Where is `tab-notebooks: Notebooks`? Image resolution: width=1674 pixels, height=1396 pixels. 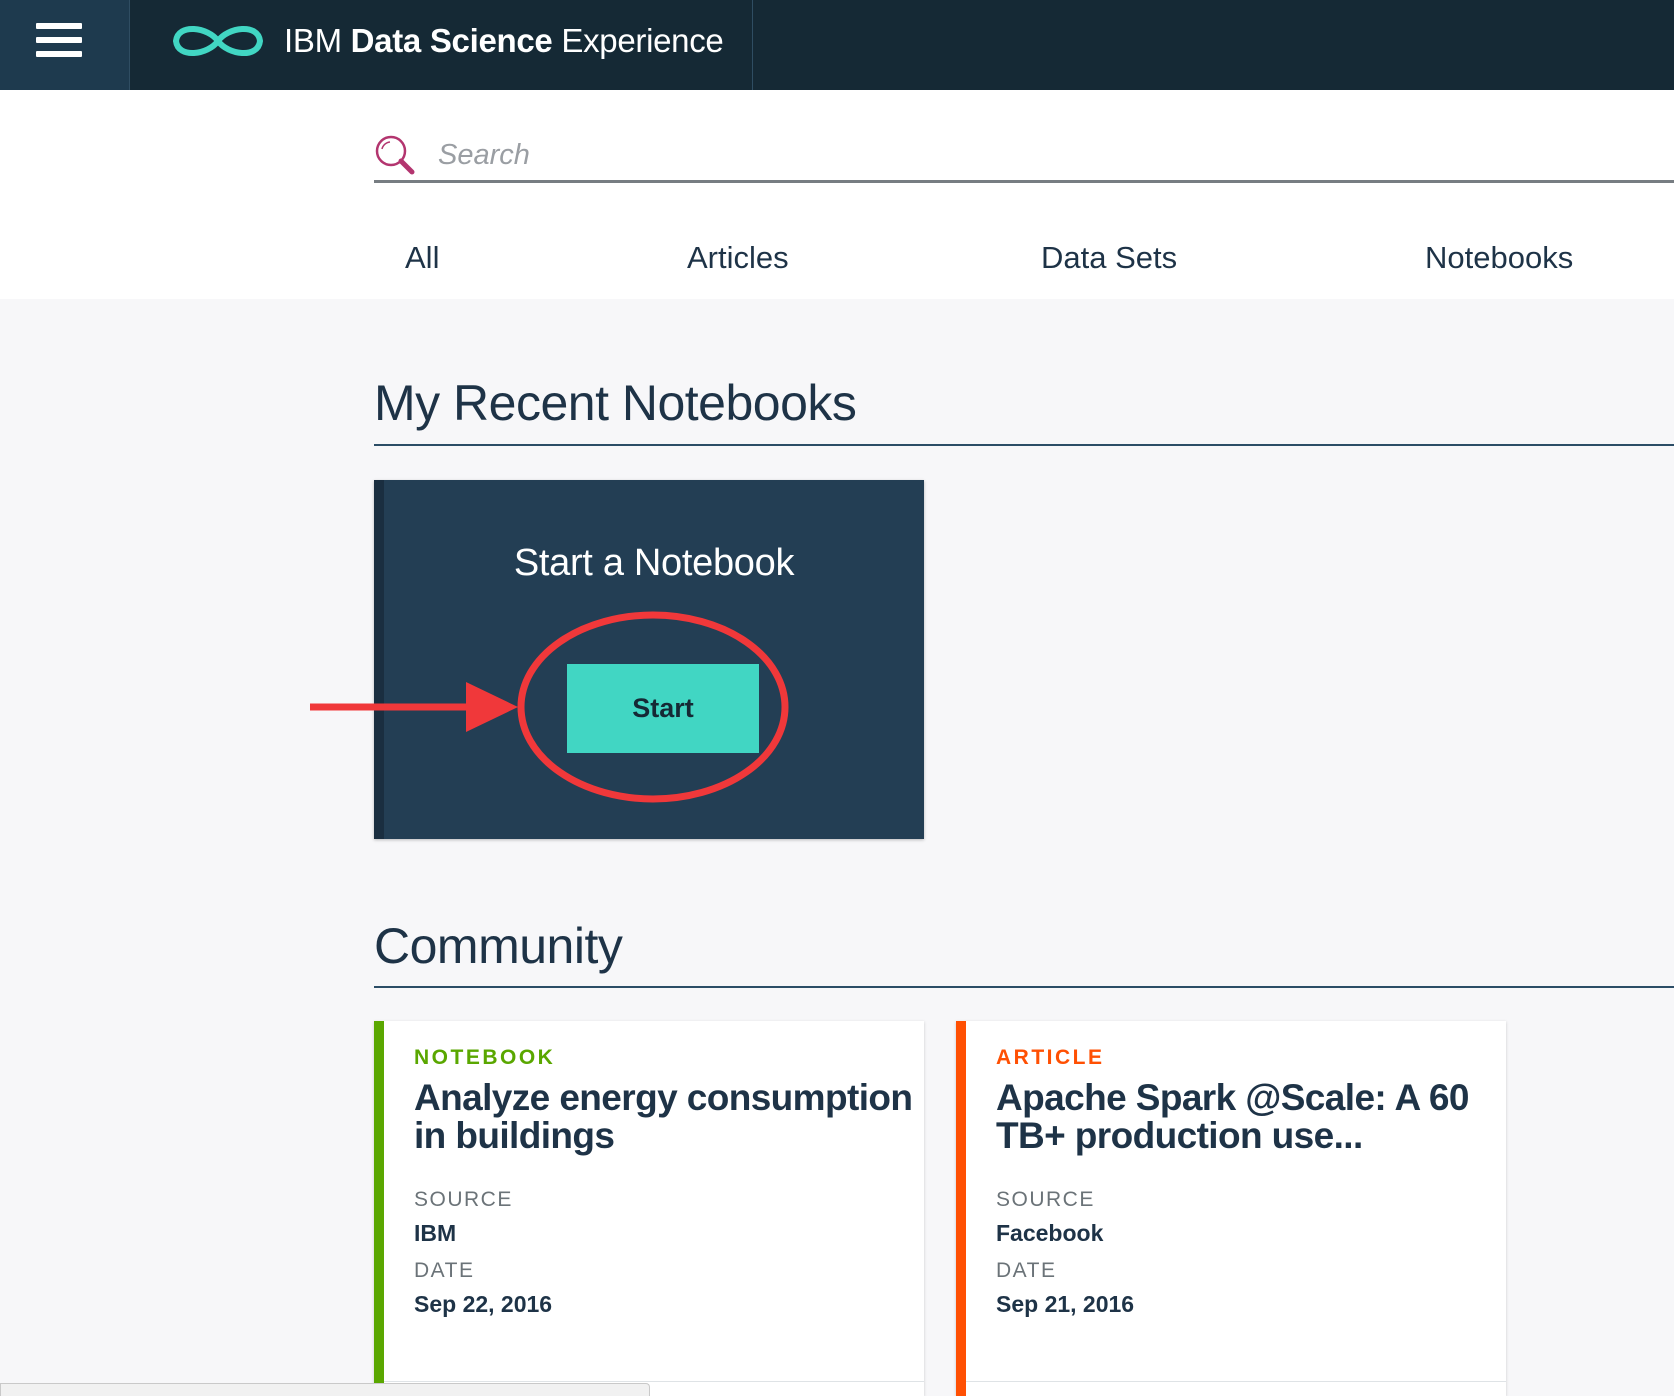 tab-notebooks: Notebooks is located at coordinates (1499, 258).